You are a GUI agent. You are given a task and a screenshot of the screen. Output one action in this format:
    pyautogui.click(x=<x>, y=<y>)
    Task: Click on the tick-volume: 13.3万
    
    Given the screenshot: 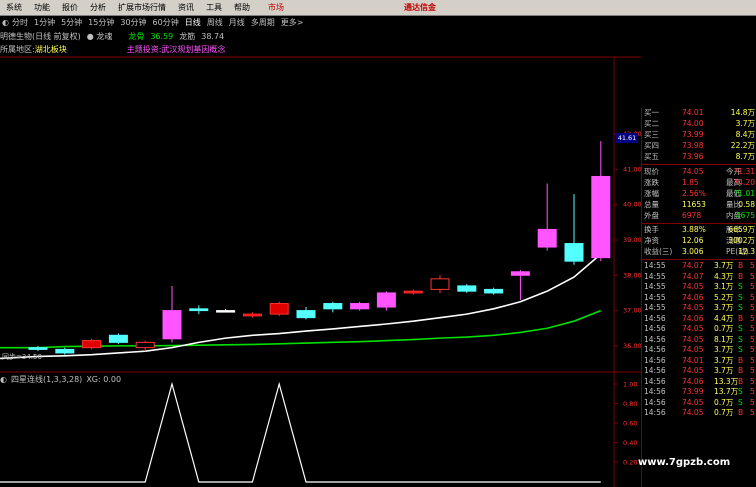 What is the action you would take?
    pyautogui.click(x=726, y=381)
    